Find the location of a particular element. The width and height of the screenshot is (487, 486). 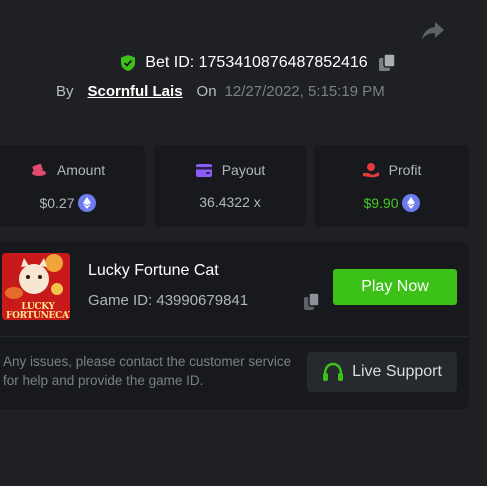

live-support-label: Live Support is located at coordinates (397, 371).